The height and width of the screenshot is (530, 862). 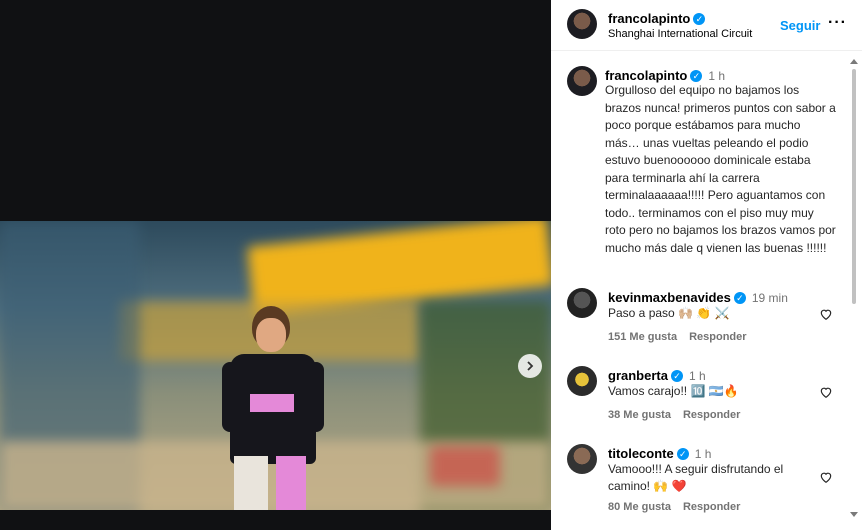 I want to click on comment-meta: 151 Me gusta Responder, so click(x=683, y=337).